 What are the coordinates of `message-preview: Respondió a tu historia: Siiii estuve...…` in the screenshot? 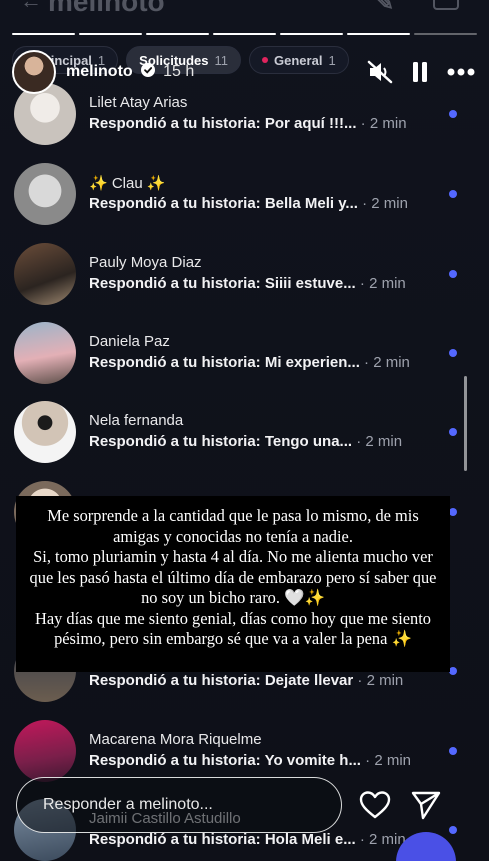 It's located at (247, 283).